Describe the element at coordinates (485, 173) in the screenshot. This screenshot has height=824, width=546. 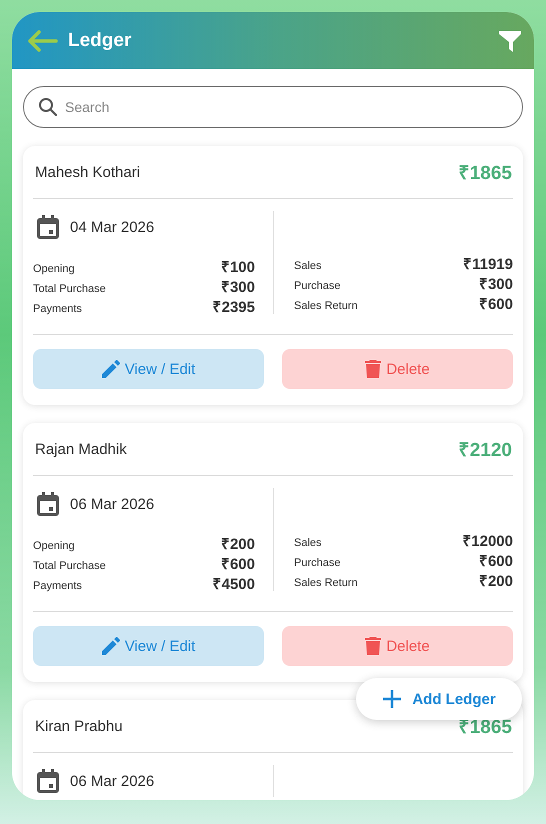
I see `balance-amount: ₹1865` at that location.